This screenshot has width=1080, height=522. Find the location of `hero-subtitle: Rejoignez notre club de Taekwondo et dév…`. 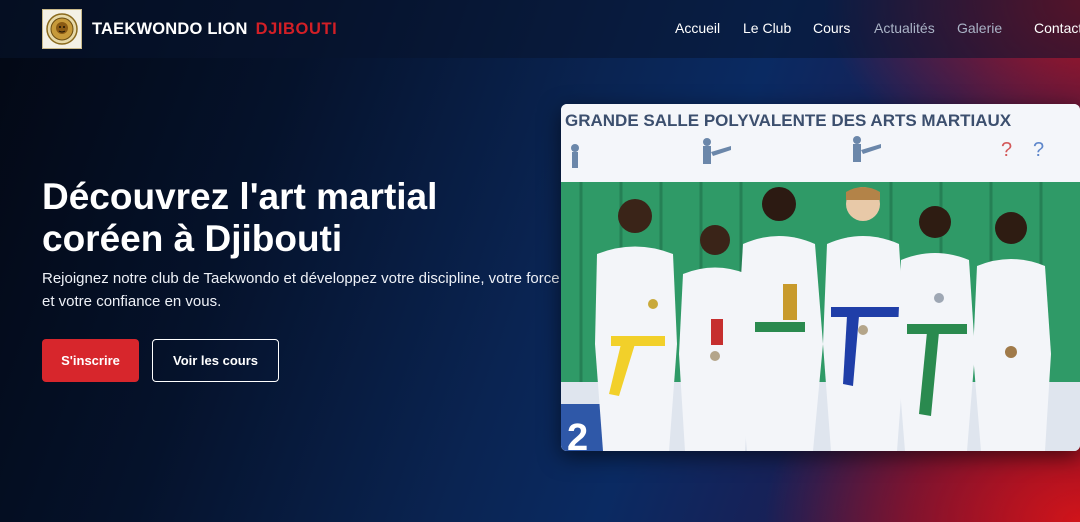

hero-subtitle: Rejoignez notre club de Taekwondo et dév… is located at coordinates (302, 290).